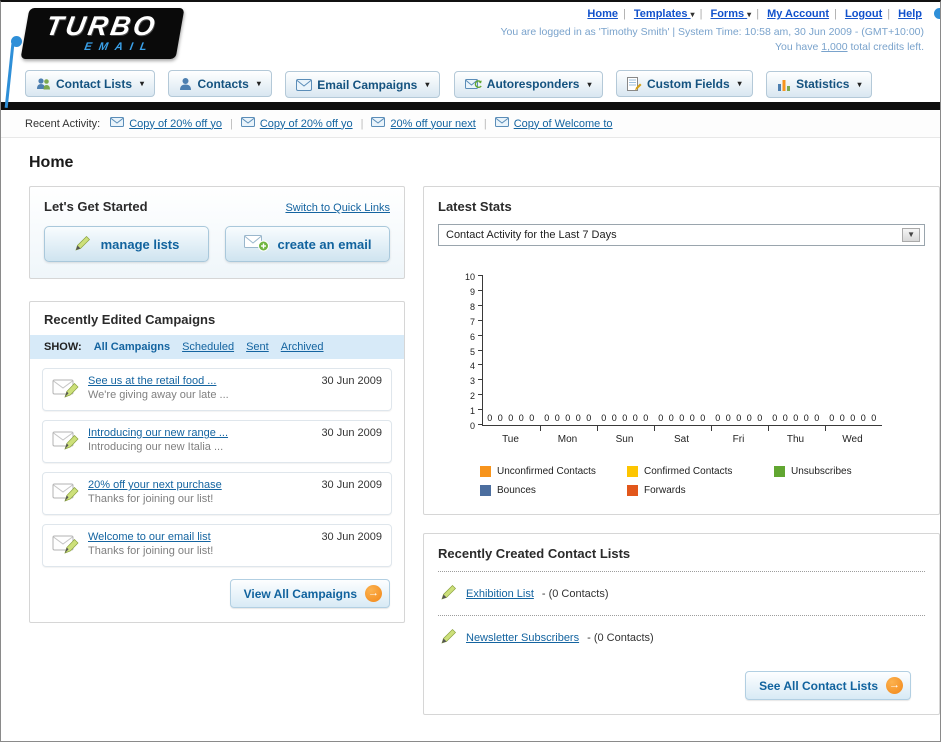 This screenshot has width=941, height=742. I want to click on contact-list-item: Exhibition List - (0 Contacts), so click(681, 593).